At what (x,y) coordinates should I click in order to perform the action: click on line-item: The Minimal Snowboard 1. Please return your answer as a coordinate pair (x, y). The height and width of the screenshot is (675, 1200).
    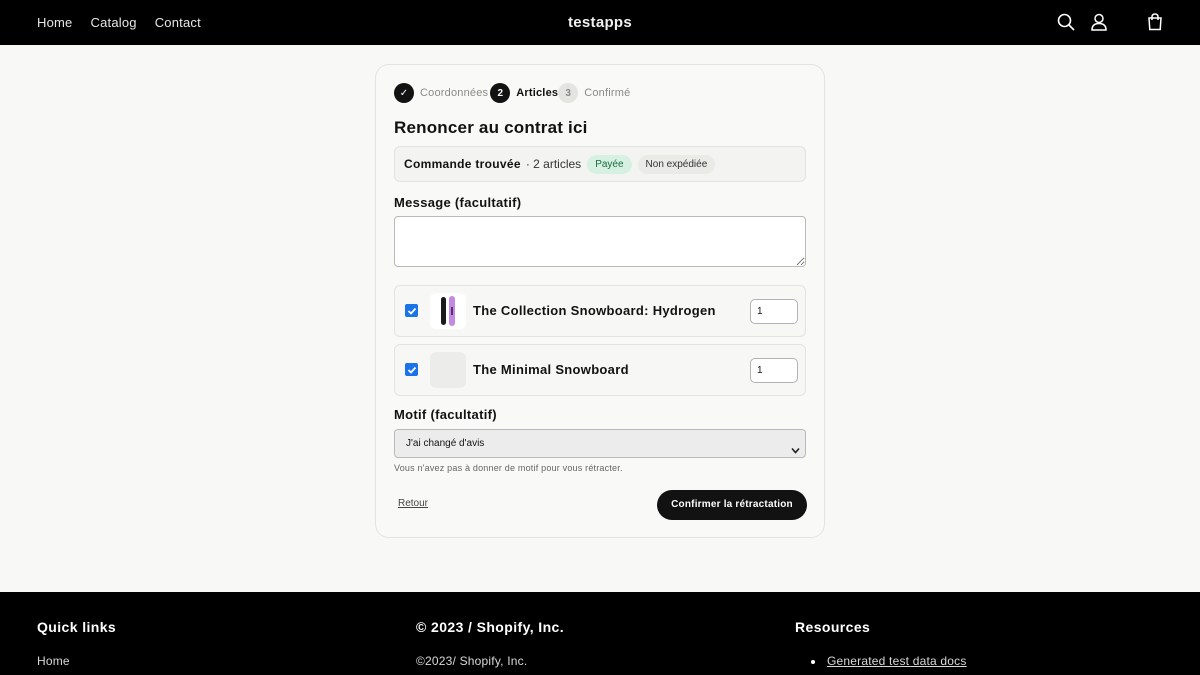
    Looking at the image, I should click on (600, 370).